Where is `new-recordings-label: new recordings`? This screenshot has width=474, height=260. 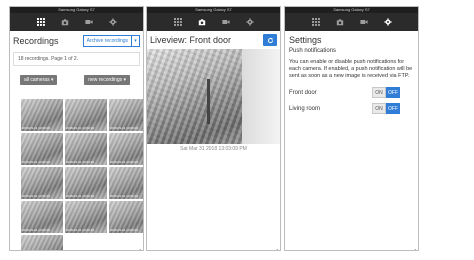
new-recordings-label: new recordings is located at coordinates (105, 80).